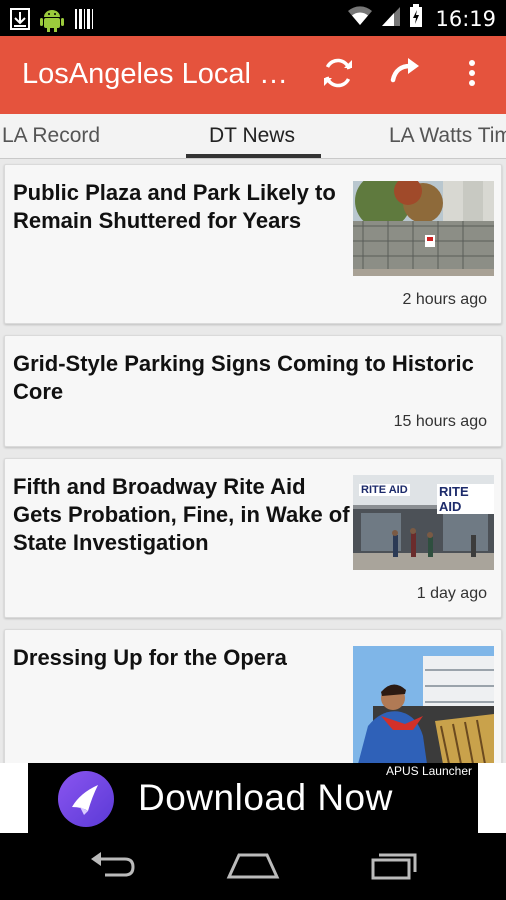 The height and width of the screenshot is (900, 506). I want to click on home-button, so click(253, 867).